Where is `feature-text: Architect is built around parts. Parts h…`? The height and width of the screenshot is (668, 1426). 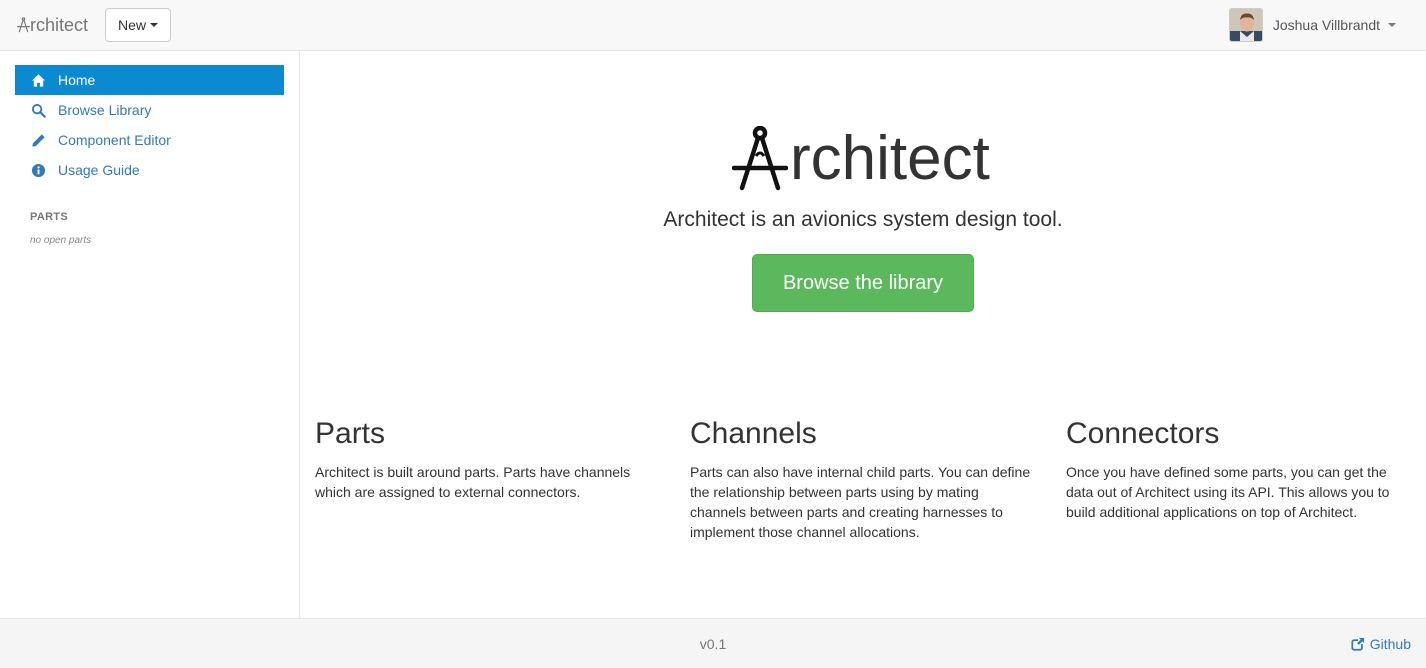 feature-text: Architect is built around parts. Parts h… is located at coordinates (473, 482).